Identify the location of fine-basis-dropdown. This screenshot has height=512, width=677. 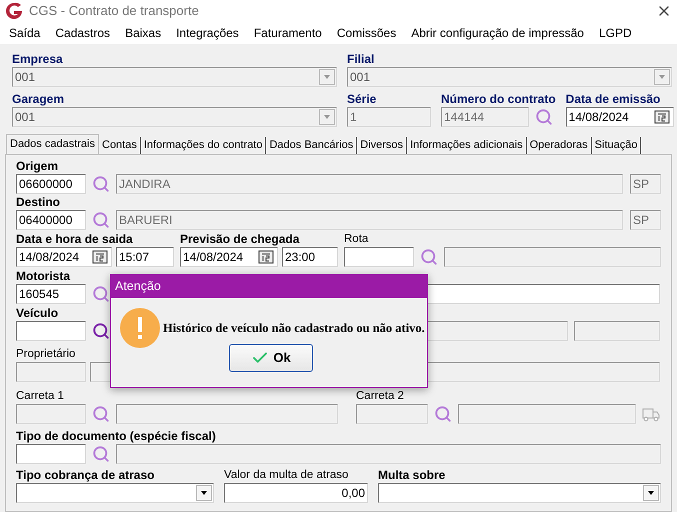
(519, 493).